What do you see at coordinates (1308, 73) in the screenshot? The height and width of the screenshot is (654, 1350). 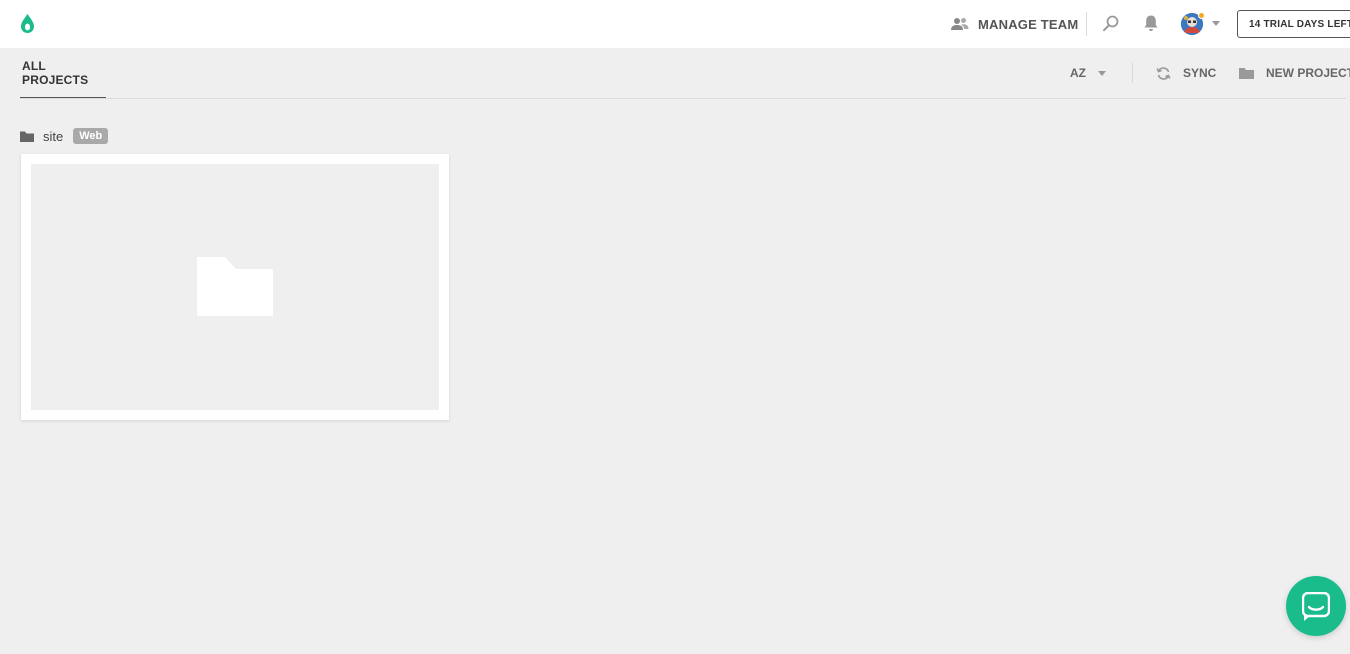 I see `new-project-label: NEW PROJECT` at bounding box center [1308, 73].